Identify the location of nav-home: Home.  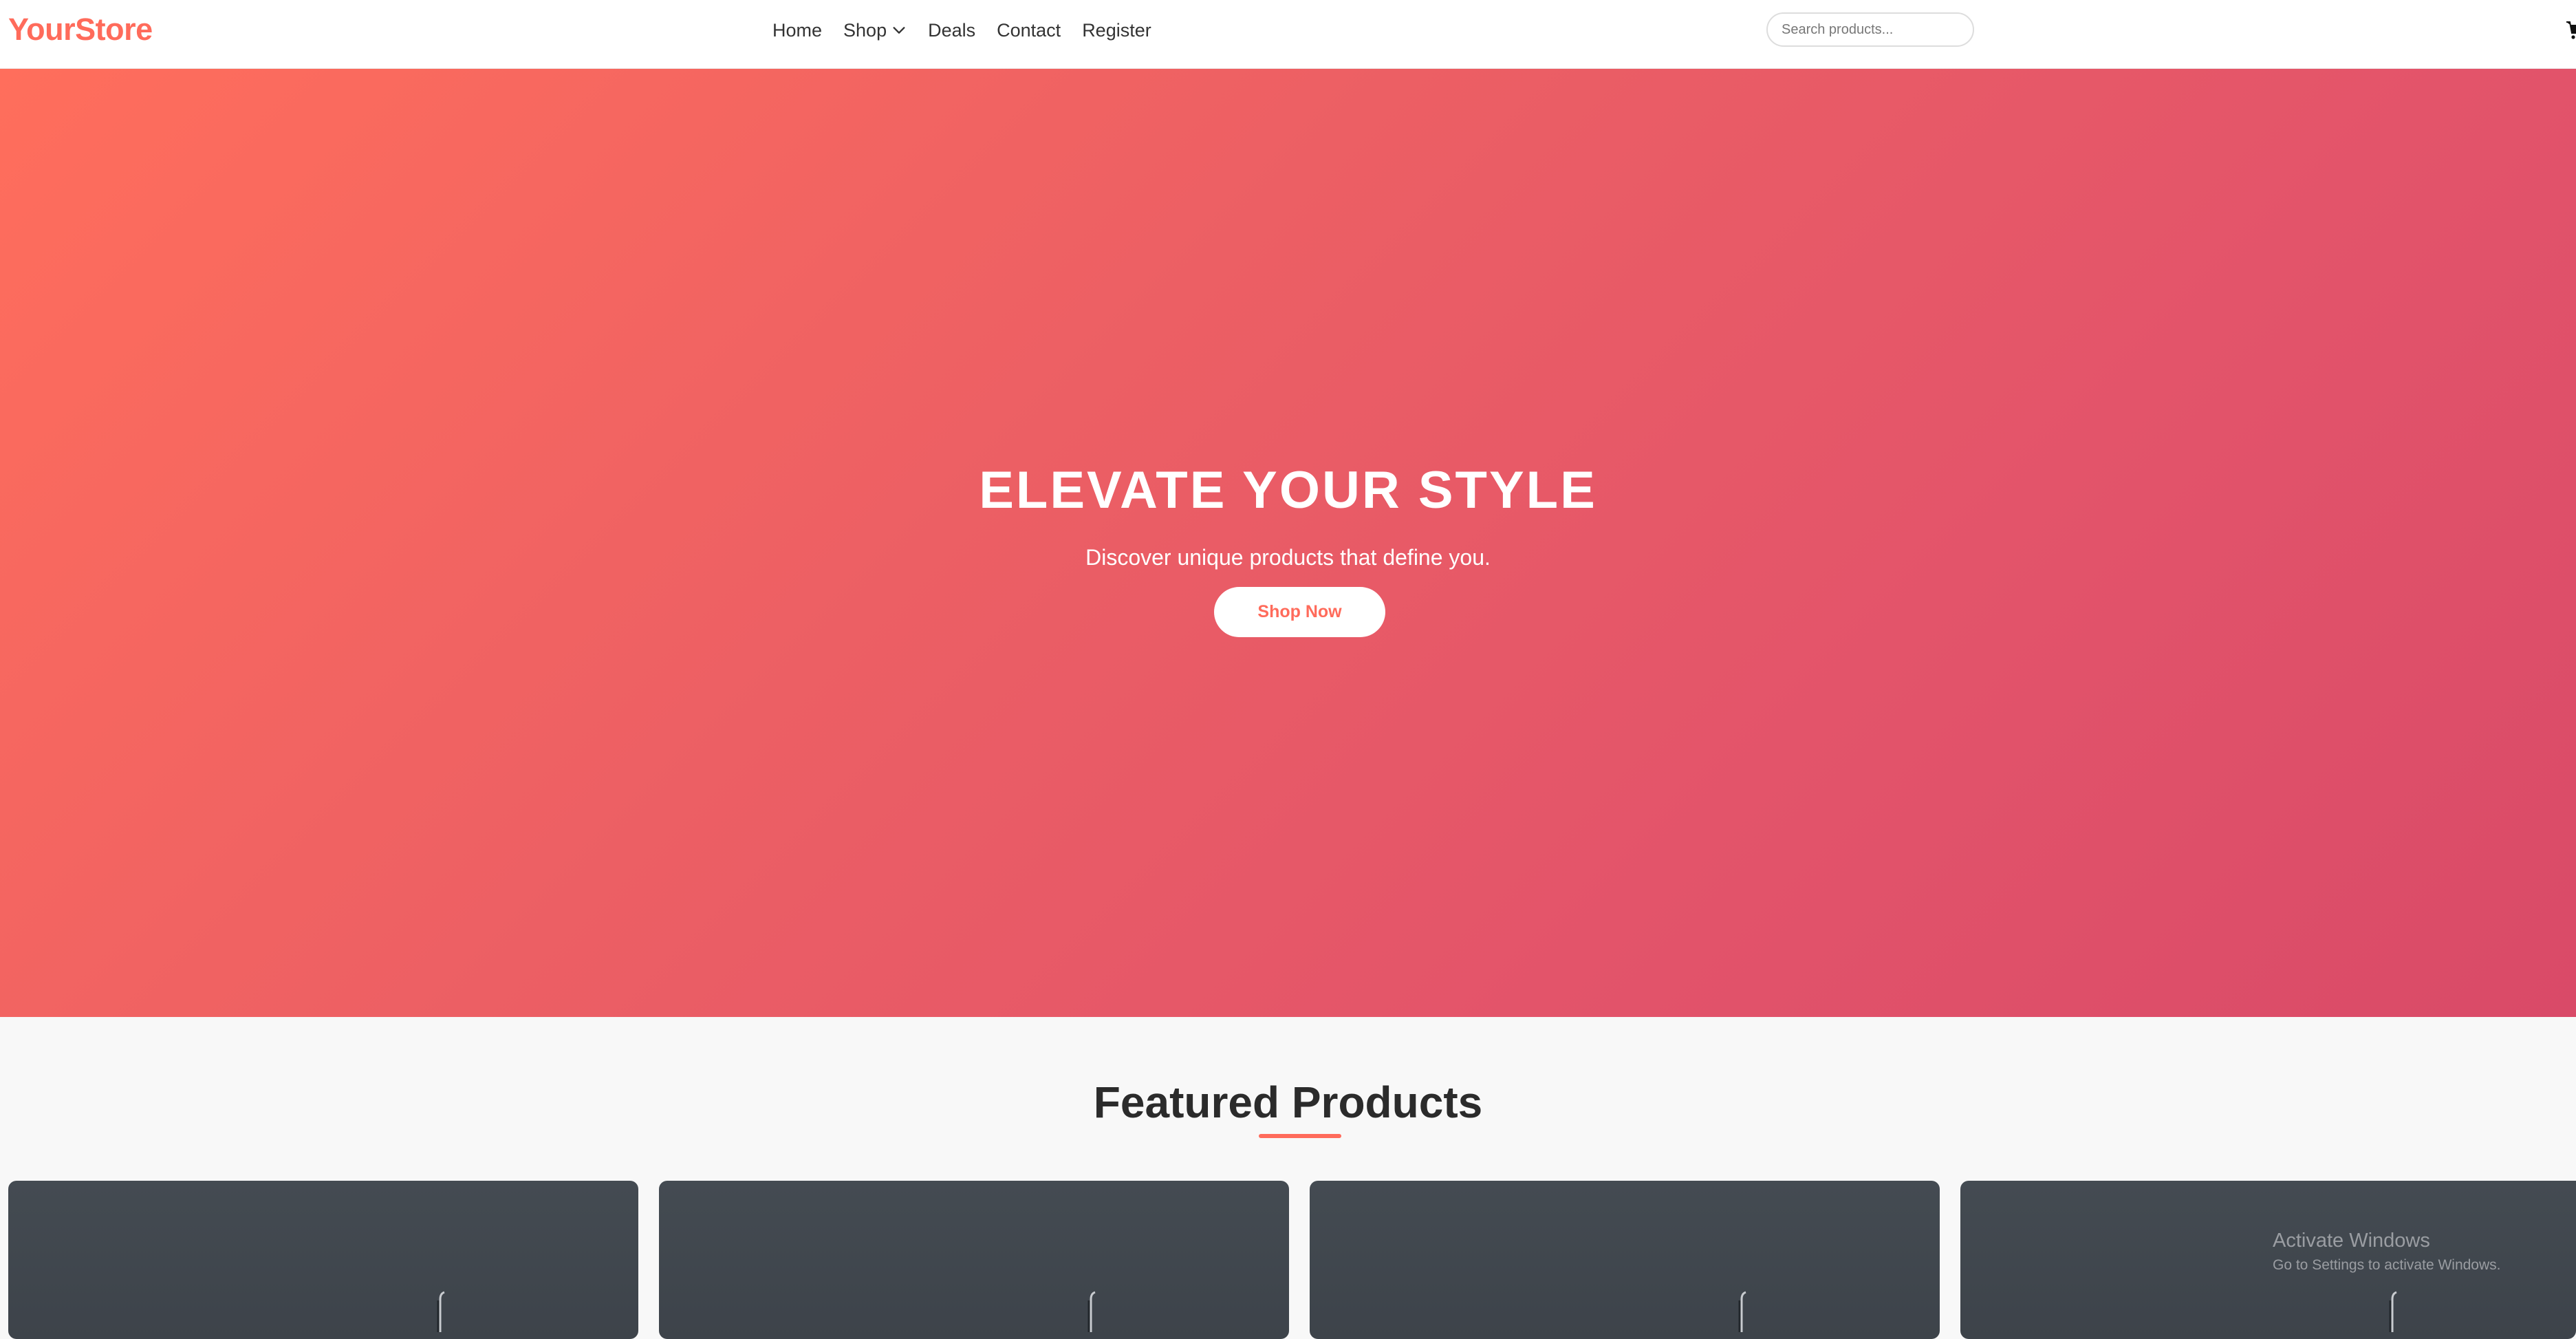
(797, 30).